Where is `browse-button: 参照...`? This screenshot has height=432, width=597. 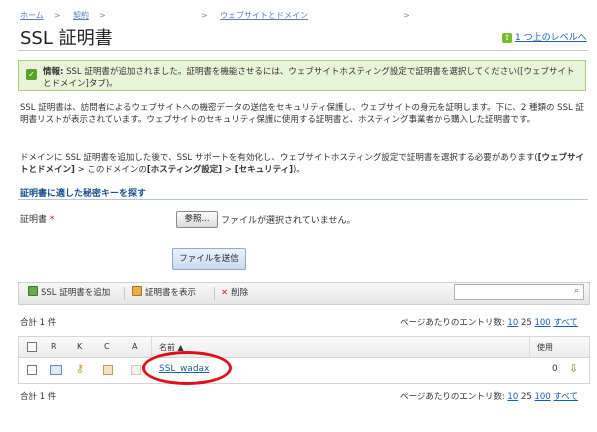
browse-button: 参照... is located at coordinates (197, 219).